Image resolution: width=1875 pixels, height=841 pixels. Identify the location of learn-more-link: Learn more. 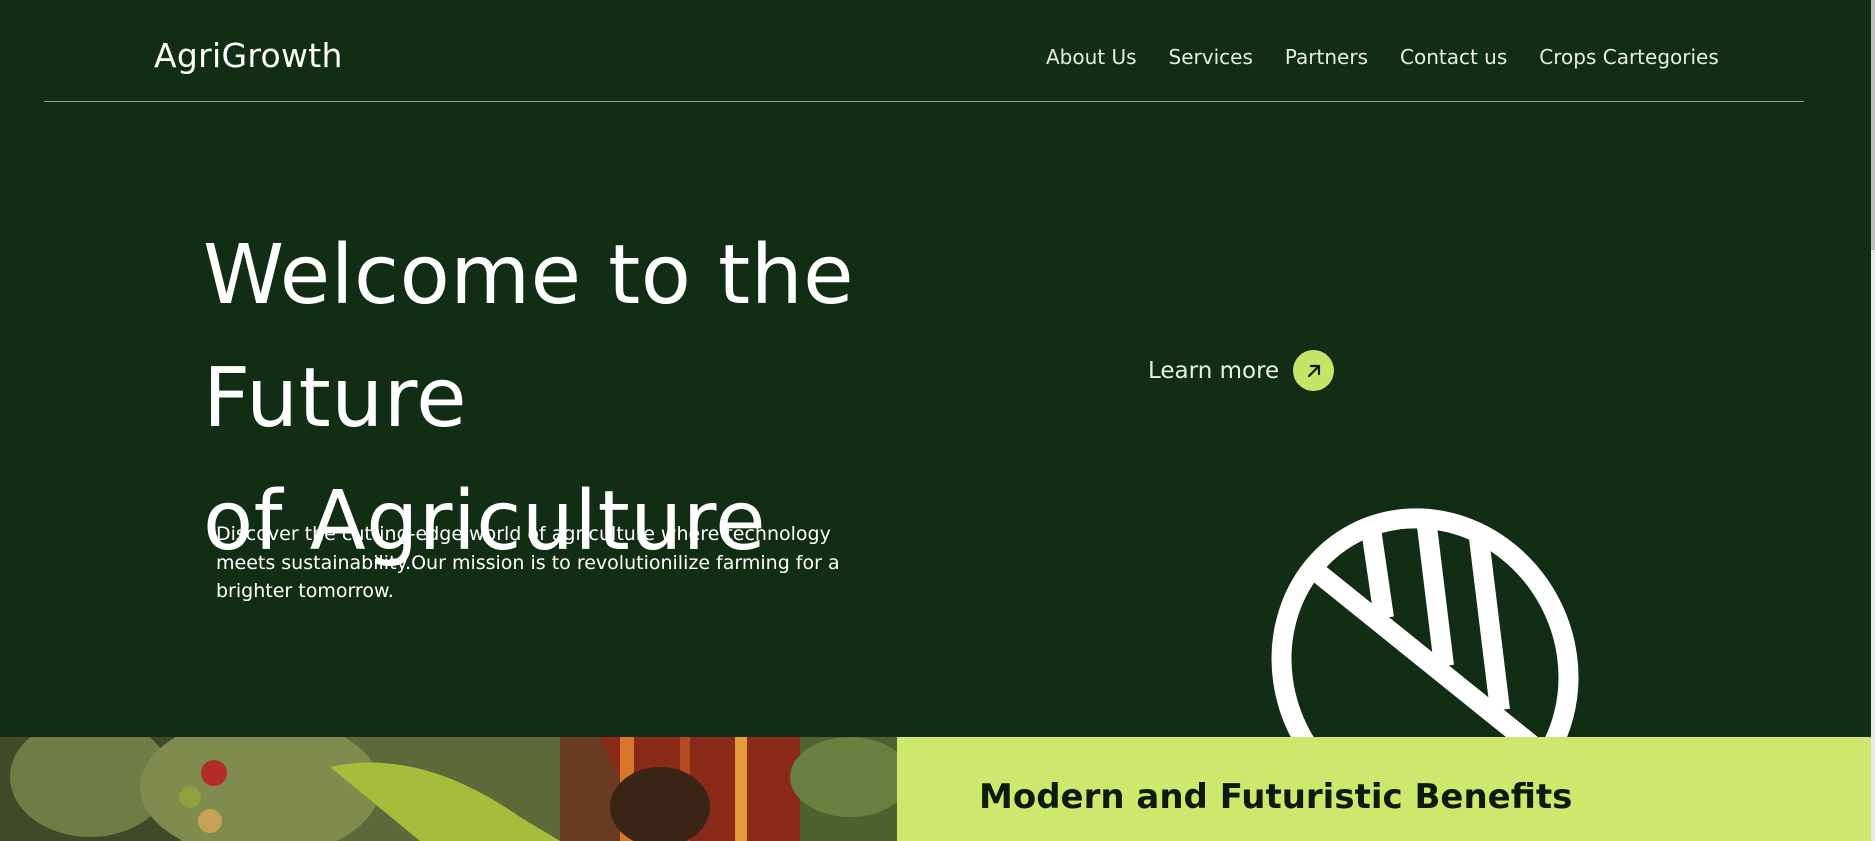
(1241, 370).